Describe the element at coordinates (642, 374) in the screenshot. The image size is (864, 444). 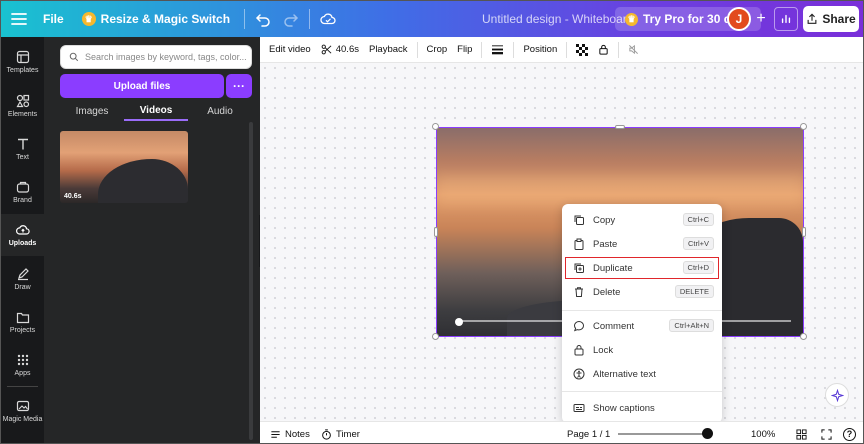
I see `menu-item-alternative-text: Alternative text` at that location.